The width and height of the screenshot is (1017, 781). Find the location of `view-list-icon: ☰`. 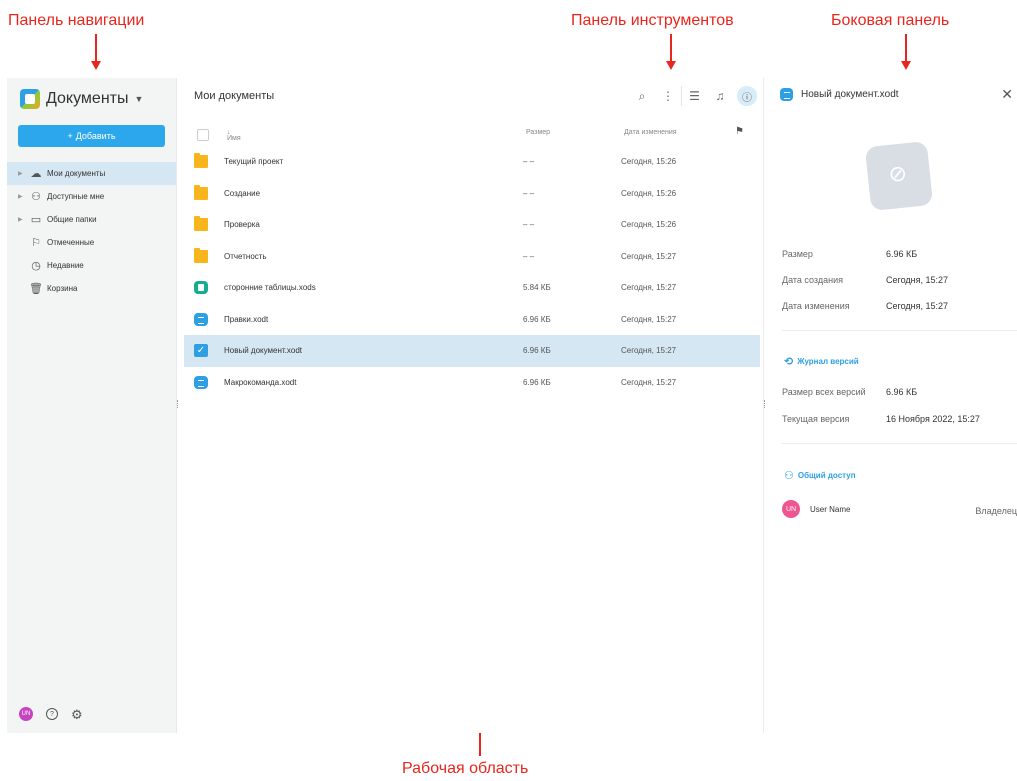

view-list-icon: ☰ is located at coordinates (694, 96).